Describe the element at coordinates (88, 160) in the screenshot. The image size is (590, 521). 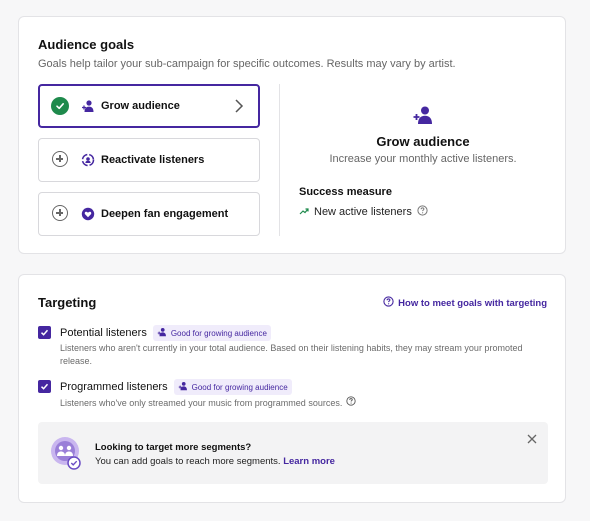
I see `refresh-person-icon` at that location.